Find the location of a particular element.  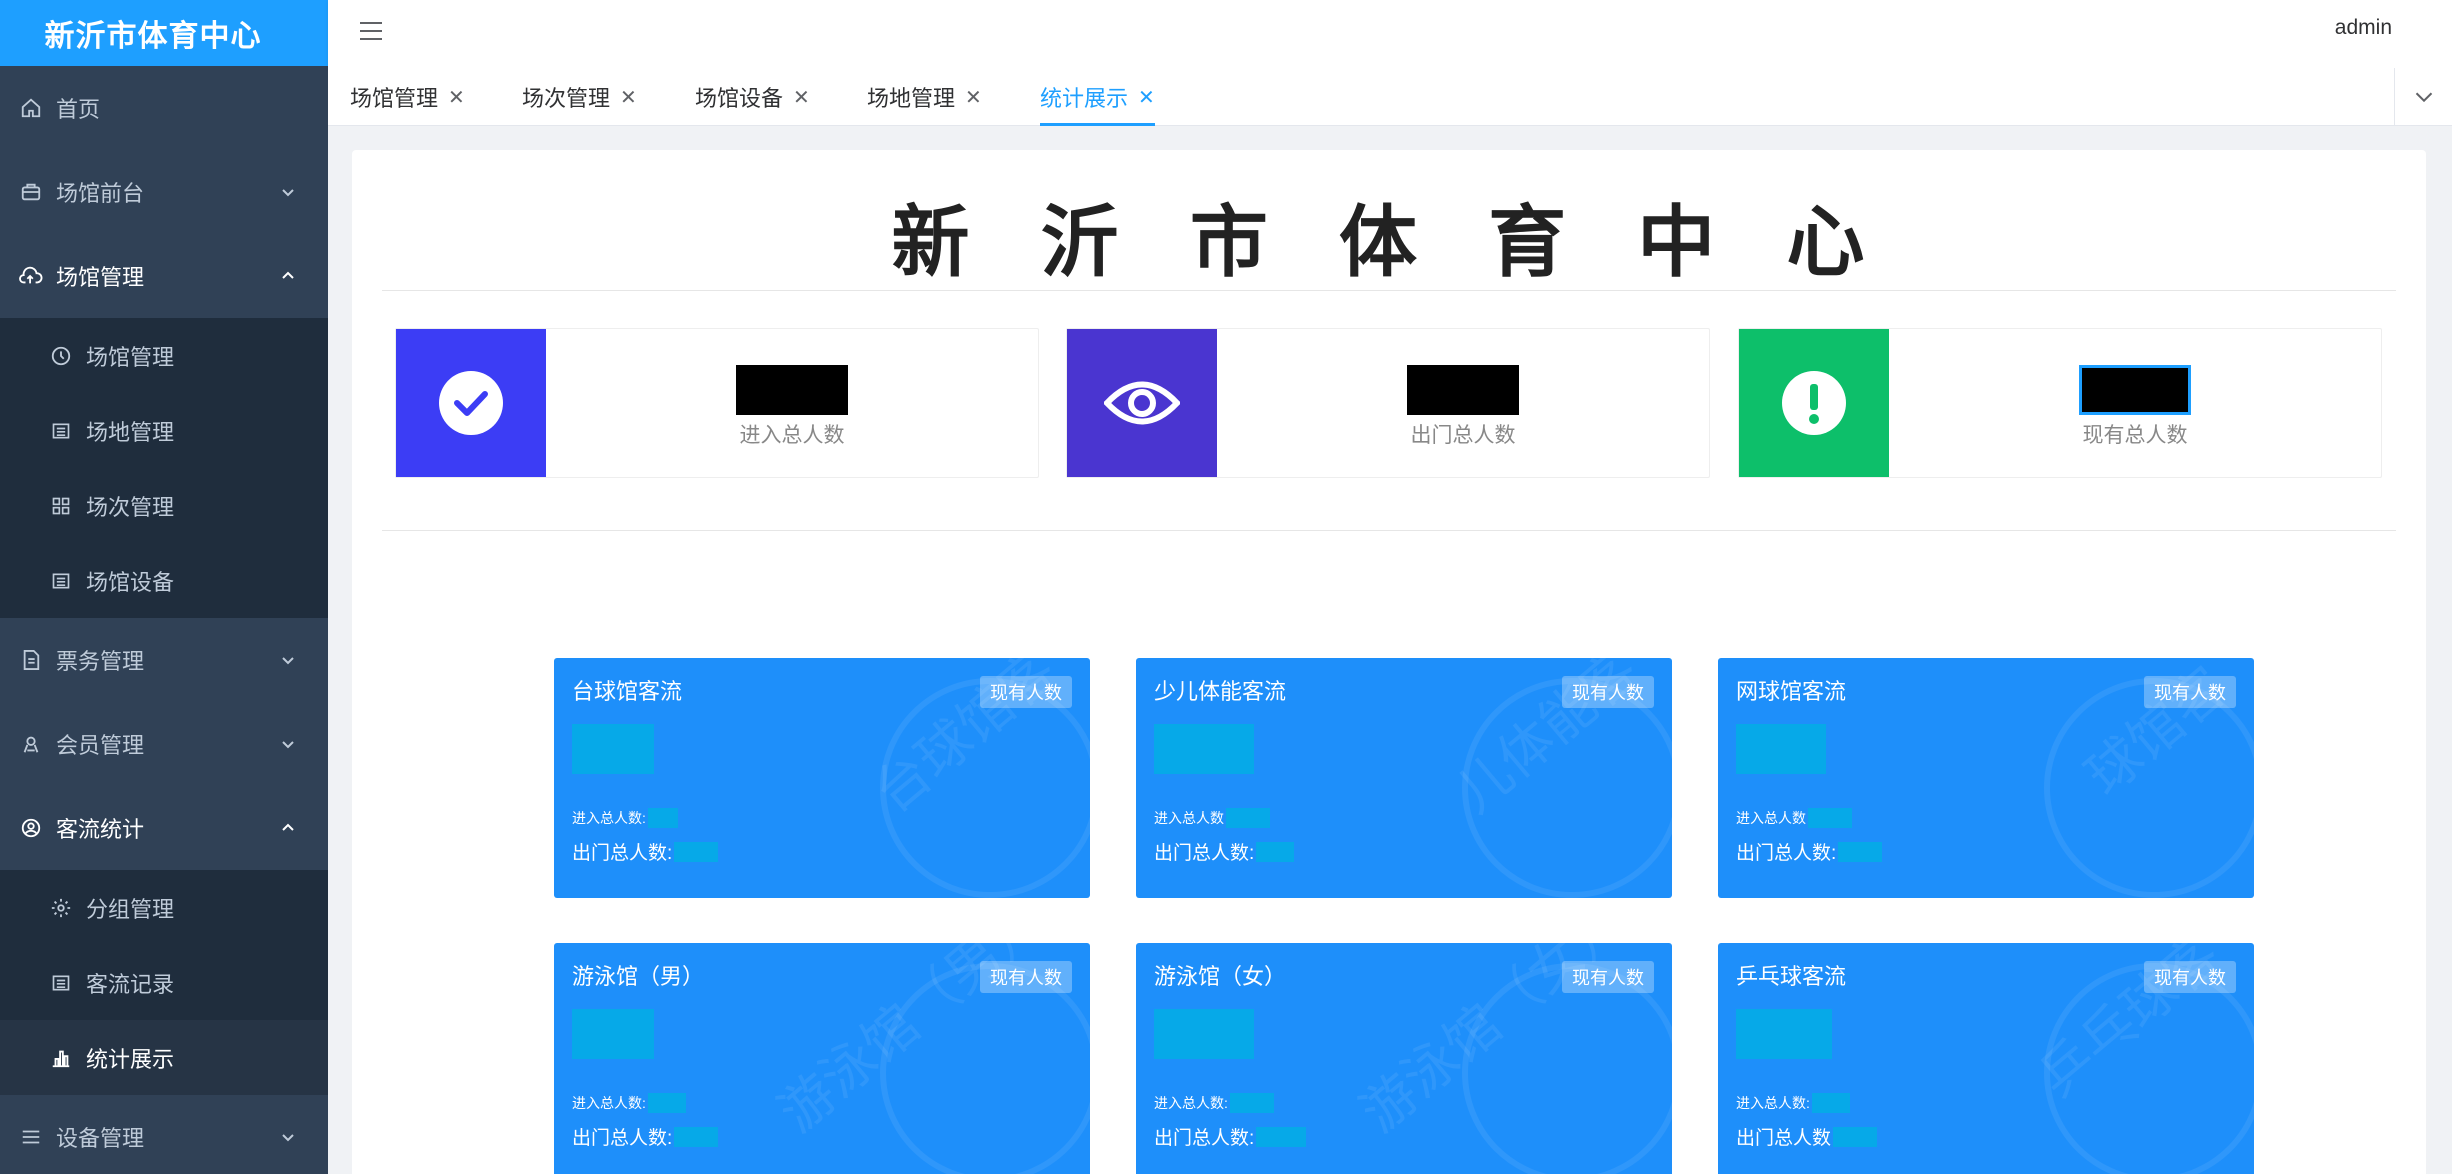

page-scrollbar is located at coordinates (2449, 621).